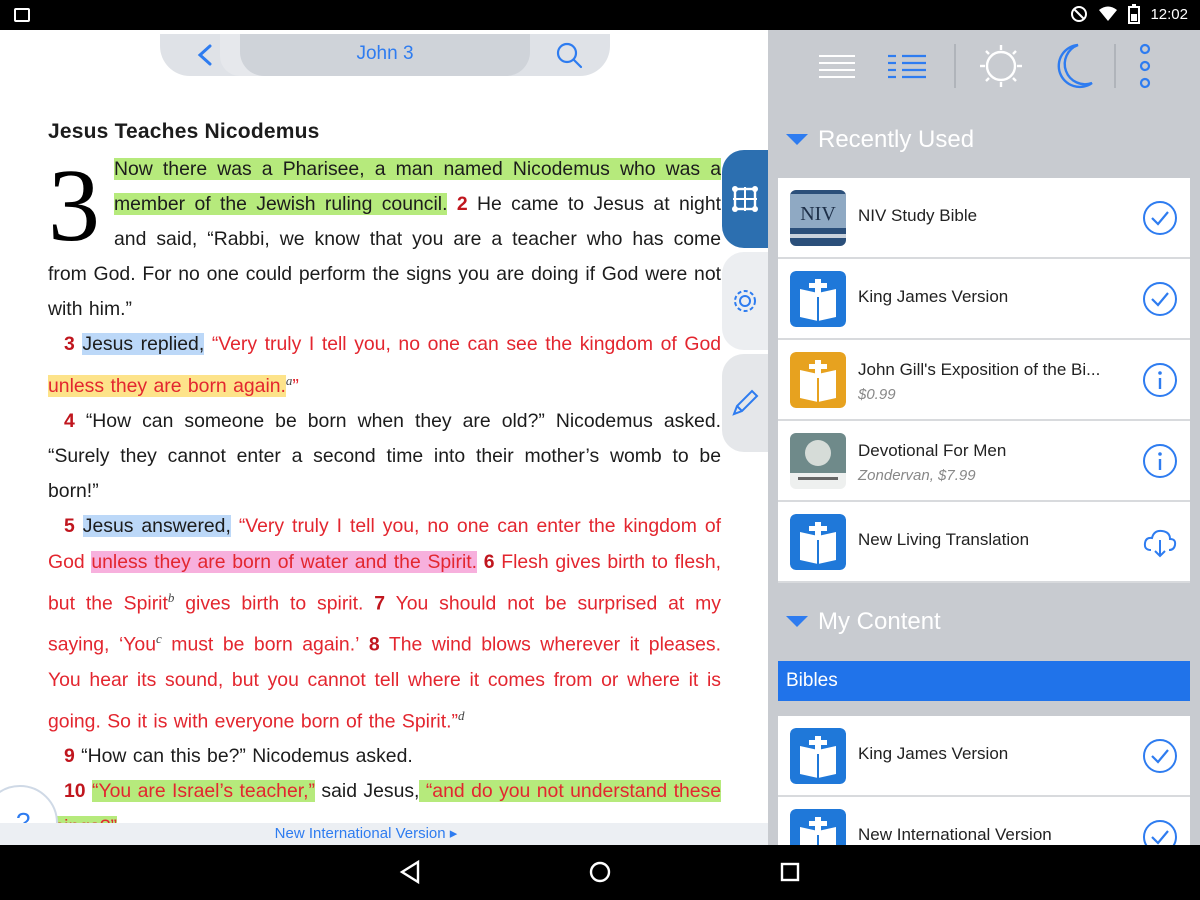 The image size is (1200, 900). Describe the element at coordinates (374, 603) in the screenshot. I see `verse-number: 7` at that location.